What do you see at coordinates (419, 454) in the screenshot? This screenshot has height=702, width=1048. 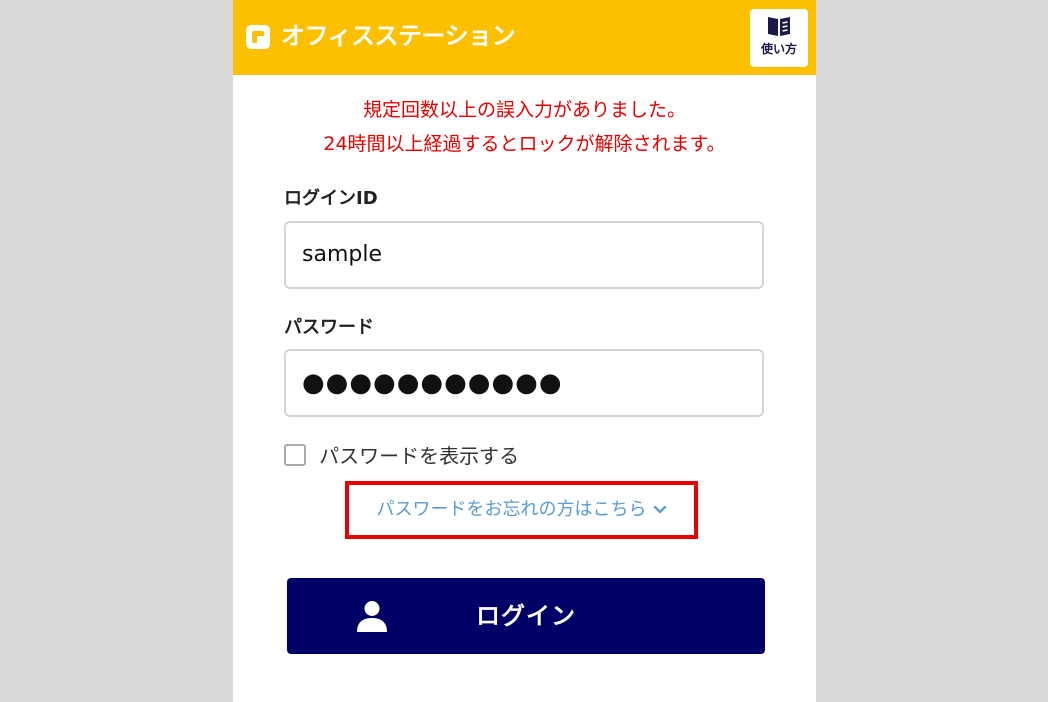 I see `show-password-label: パスワードを表示する` at bounding box center [419, 454].